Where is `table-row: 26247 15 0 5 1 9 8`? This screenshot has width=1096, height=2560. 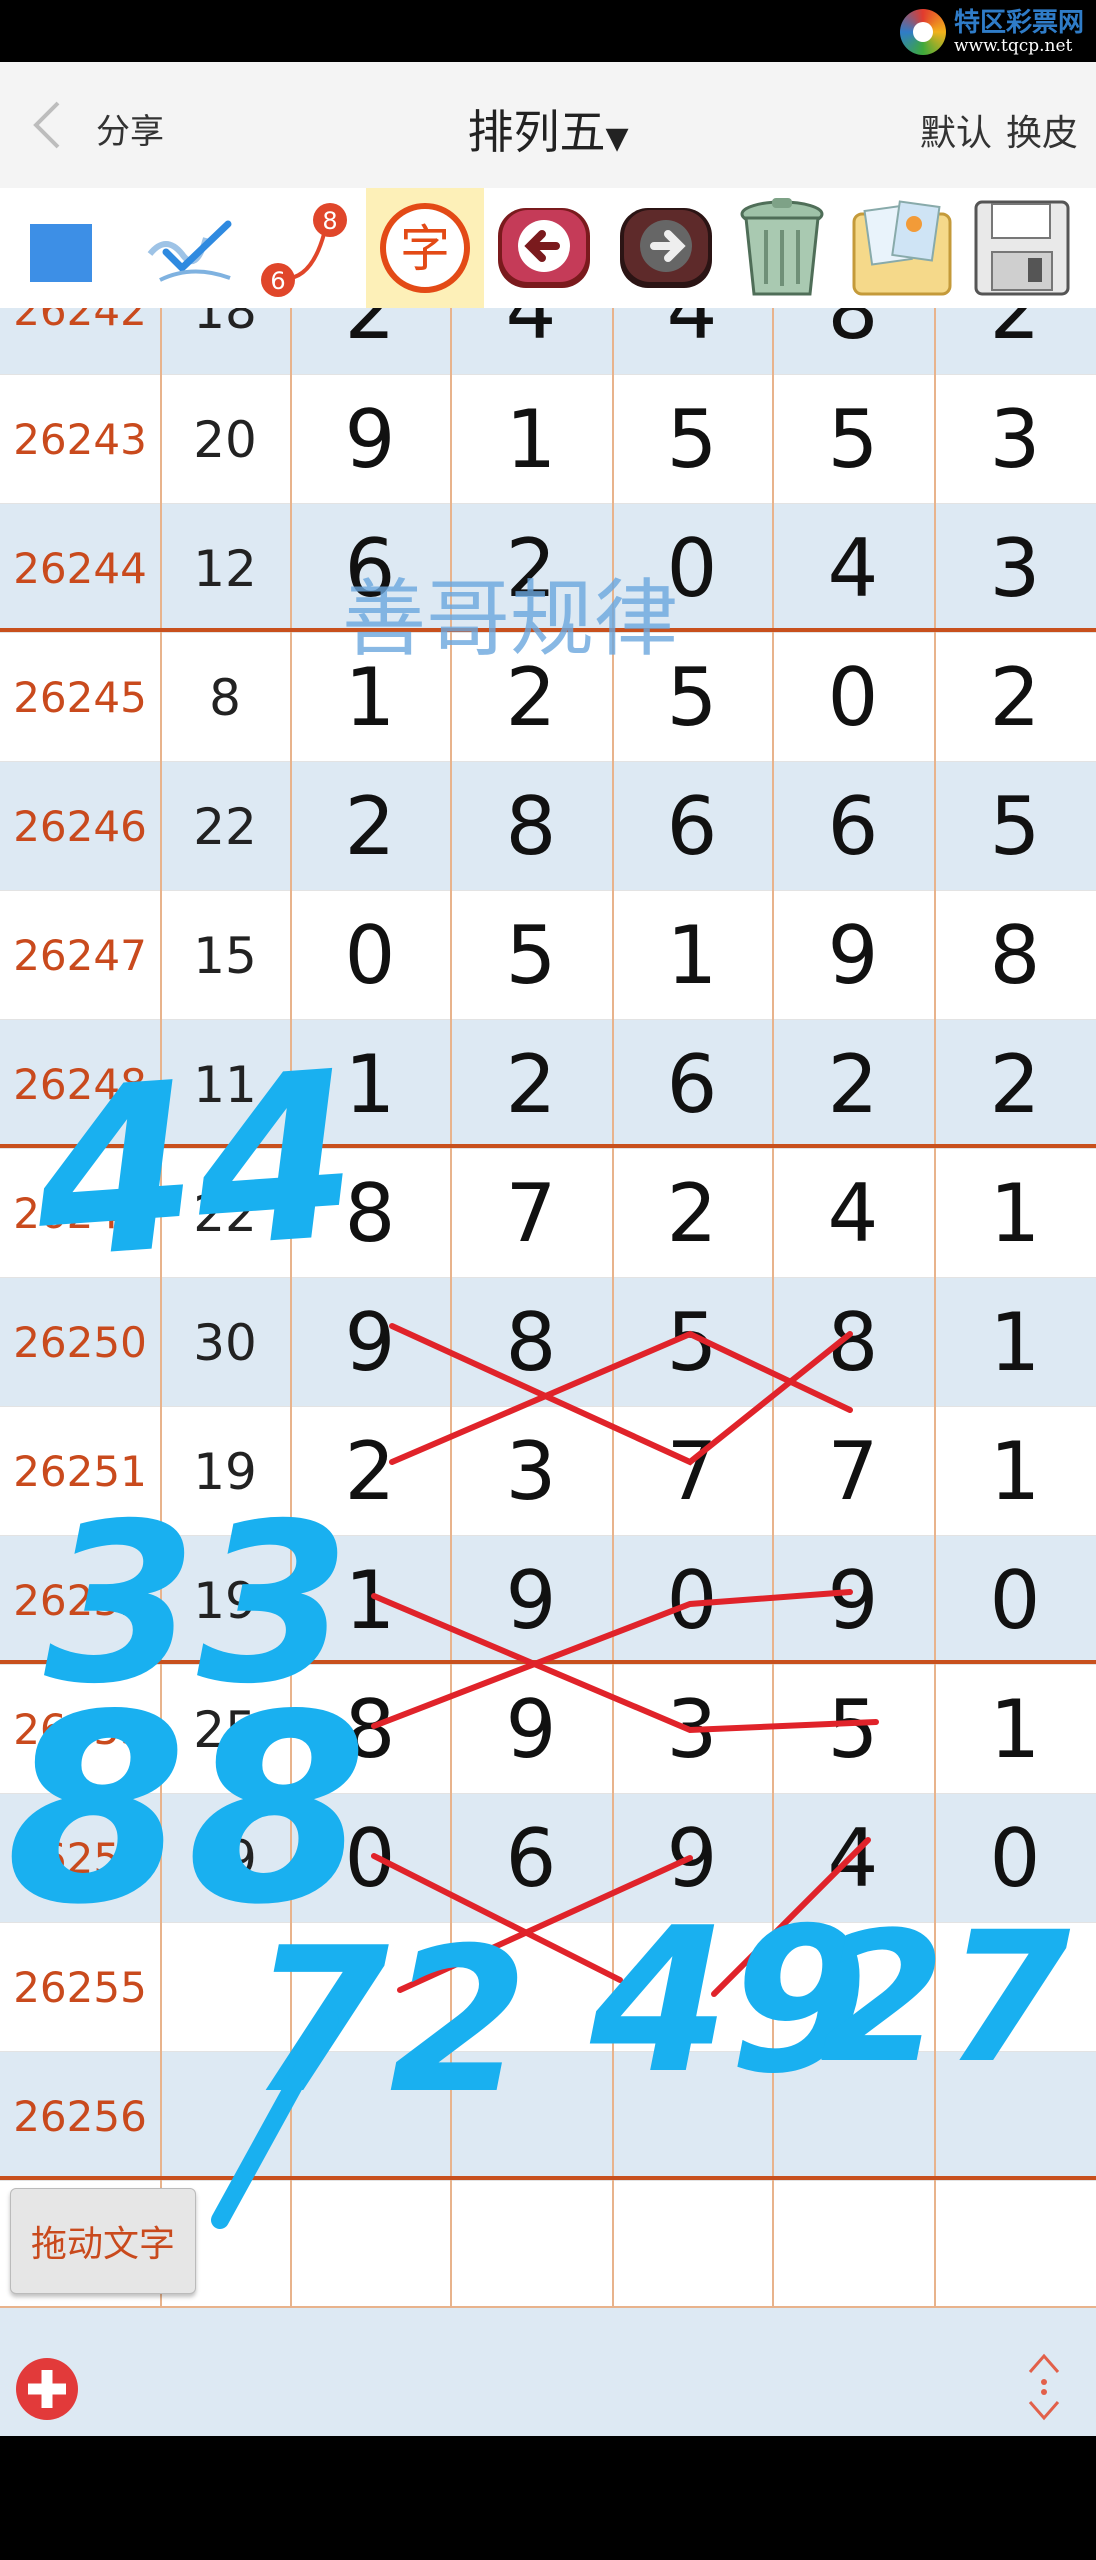 table-row: 26247 15 0 5 1 9 8 is located at coordinates (548, 955).